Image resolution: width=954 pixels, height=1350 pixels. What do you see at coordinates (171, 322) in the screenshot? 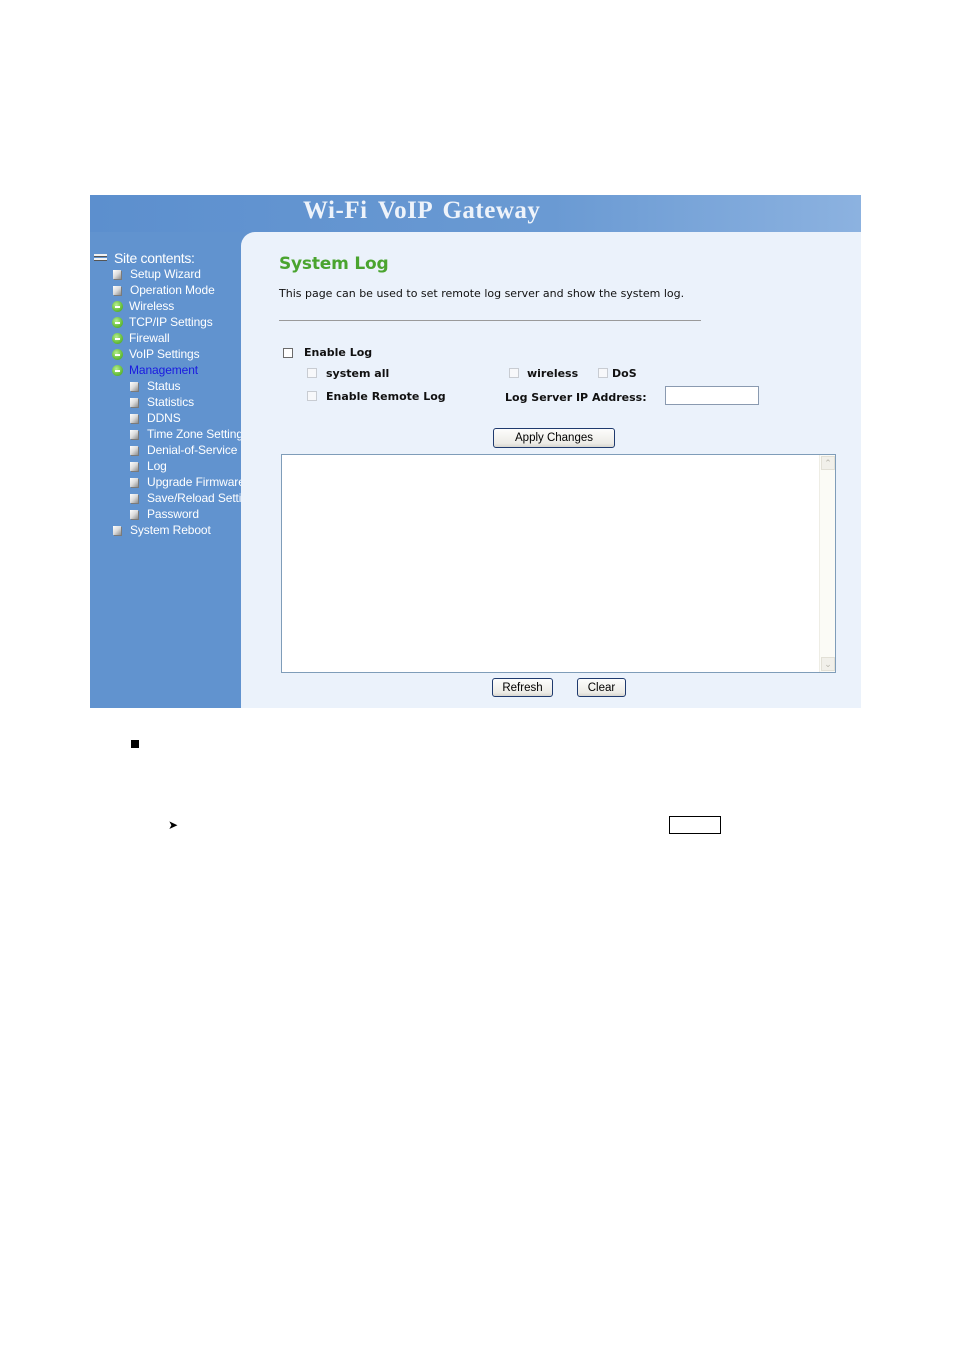
I see `sidebar-item-label: TCP/IP Settings` at bounding box center [171, 322].